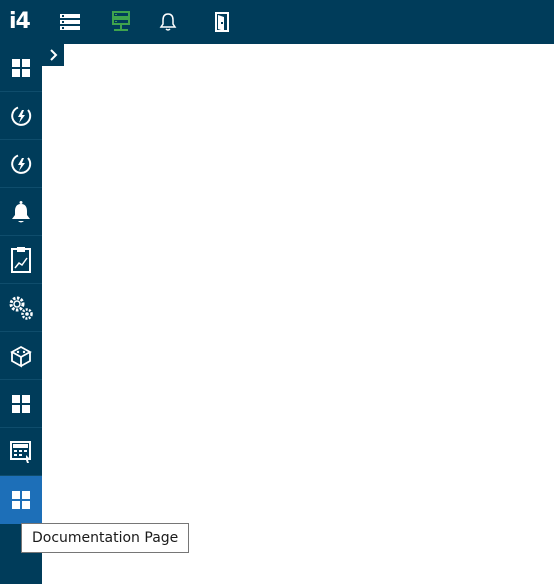  I want to click on sidebar-item-reports, so click(21, 260).